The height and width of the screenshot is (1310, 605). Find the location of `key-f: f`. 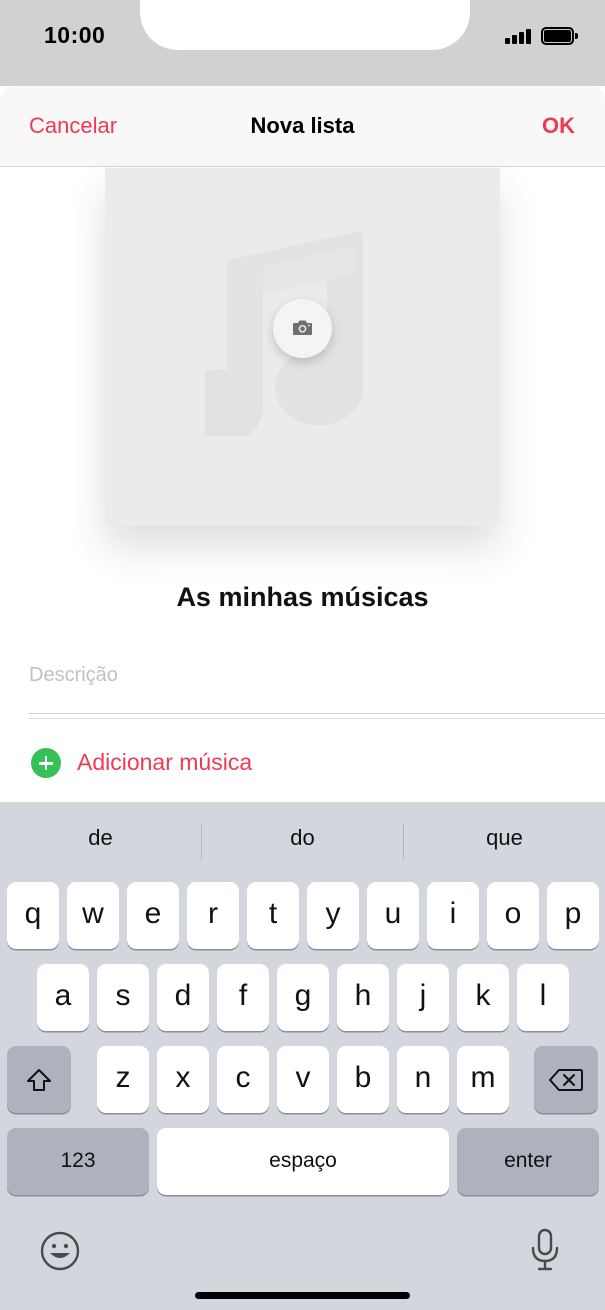

key-f: f is located at coordinates (243, 997).